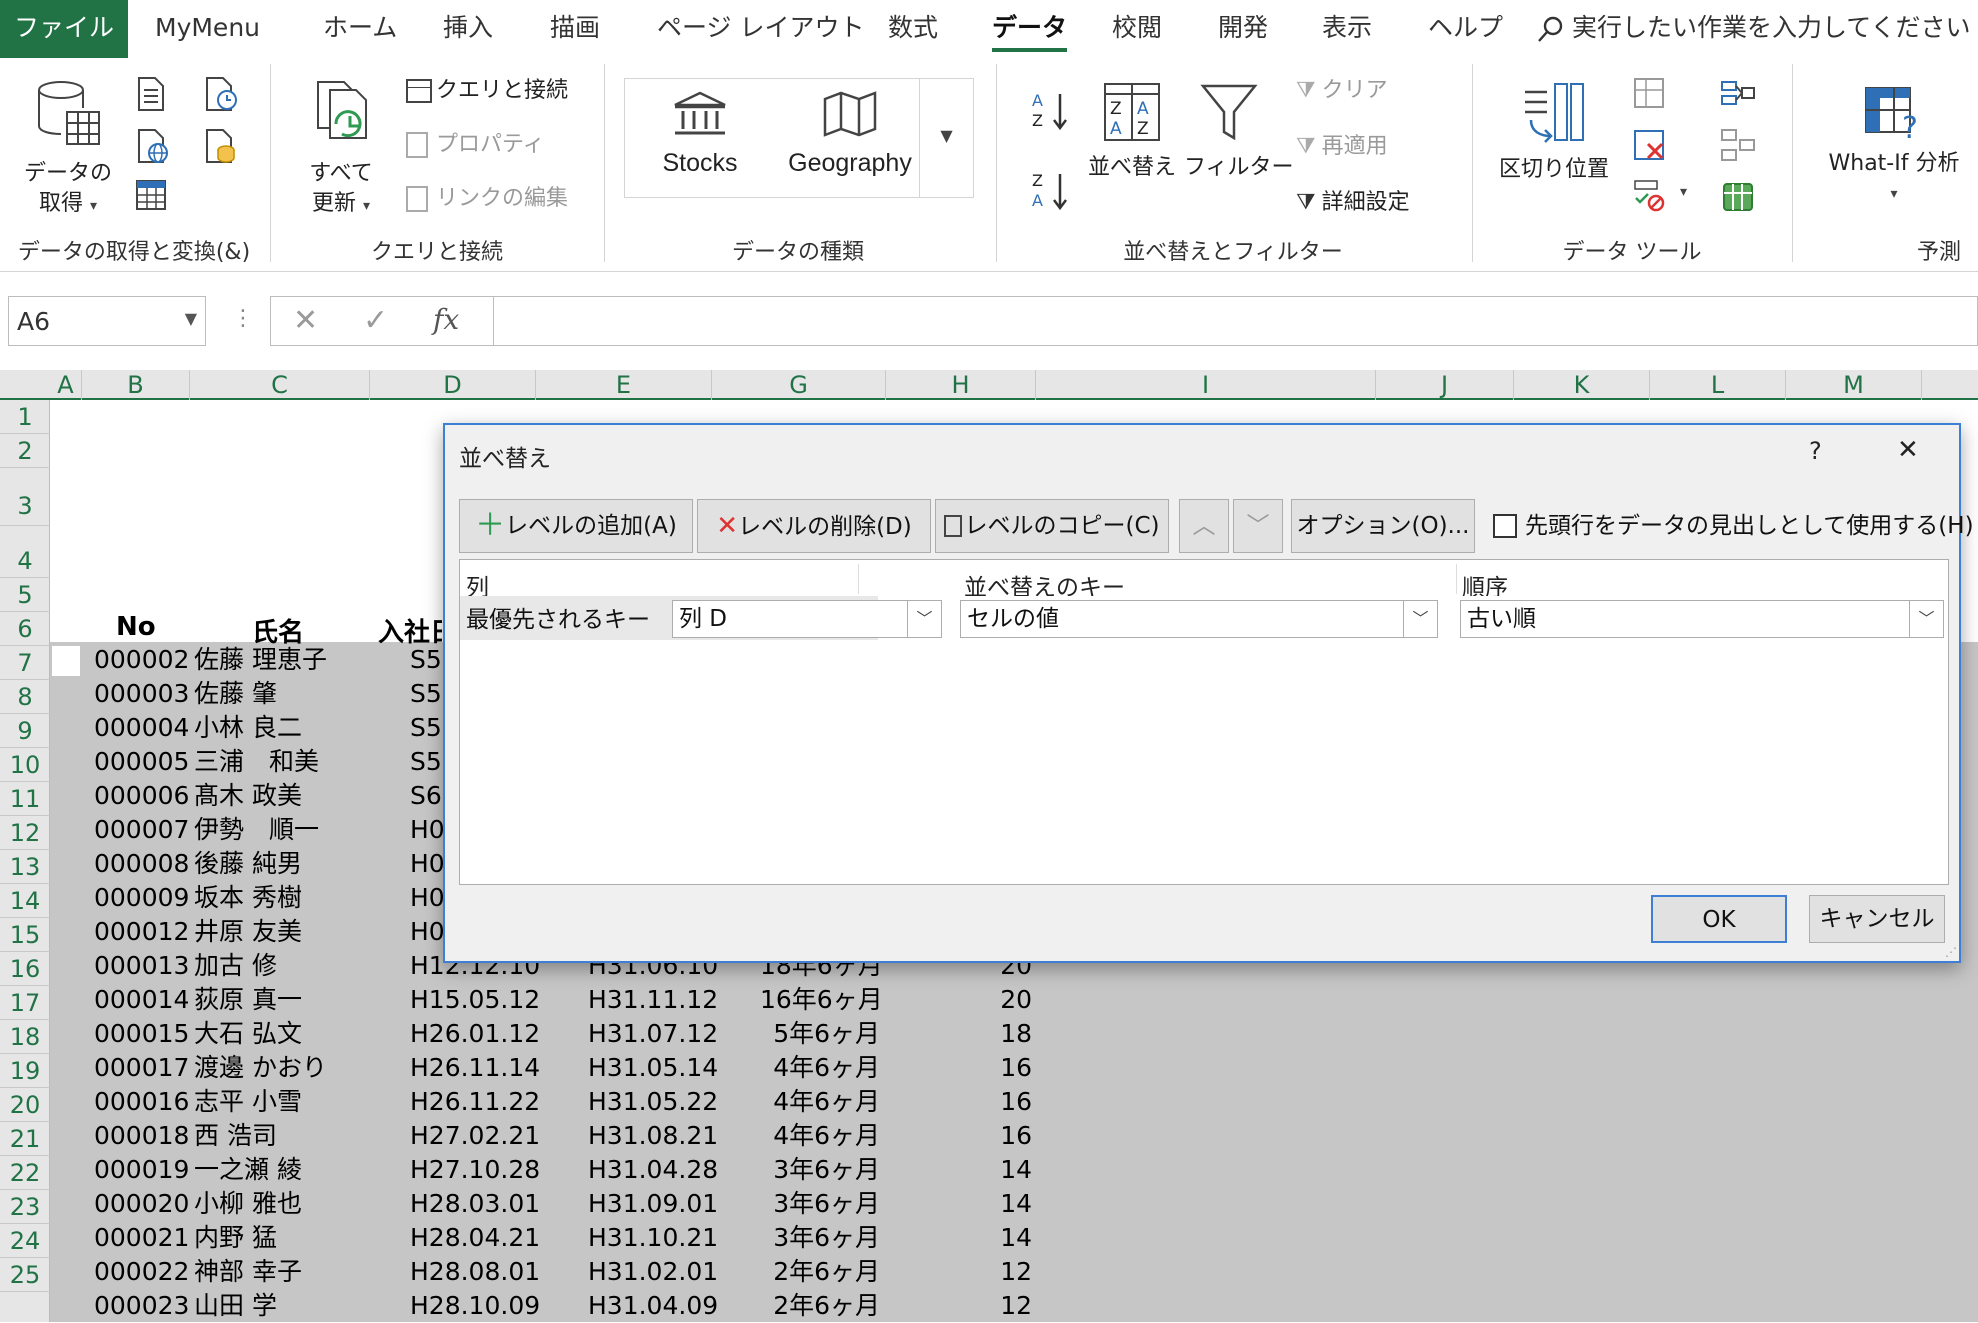  I want to click on cell-date-e: H31.02.01, so click(653, 1272).